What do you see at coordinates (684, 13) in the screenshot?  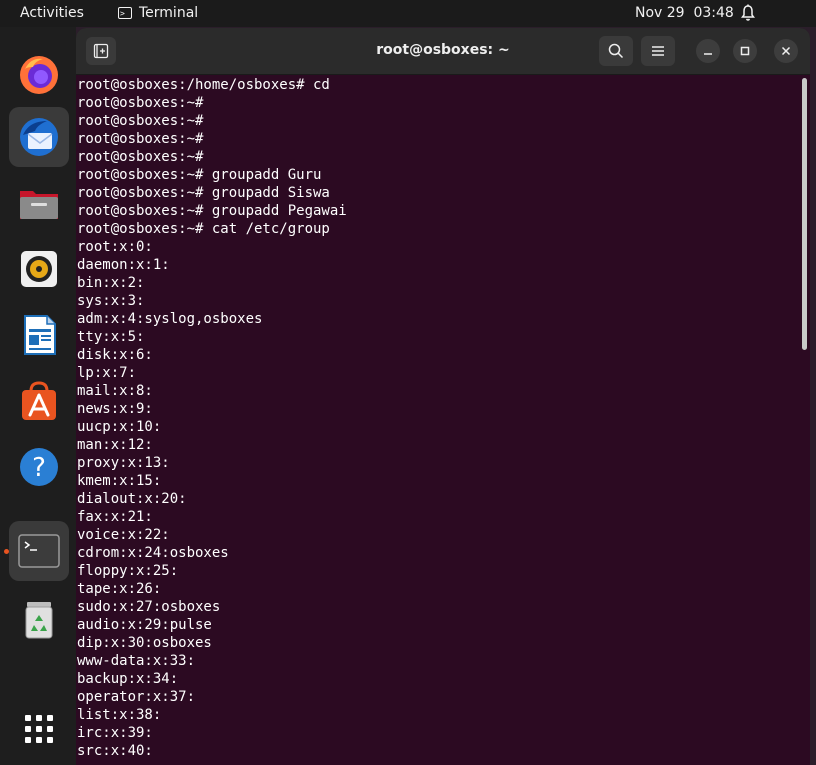 I see `clock: Nov 29 03:48` at bounding box center [684, 13].